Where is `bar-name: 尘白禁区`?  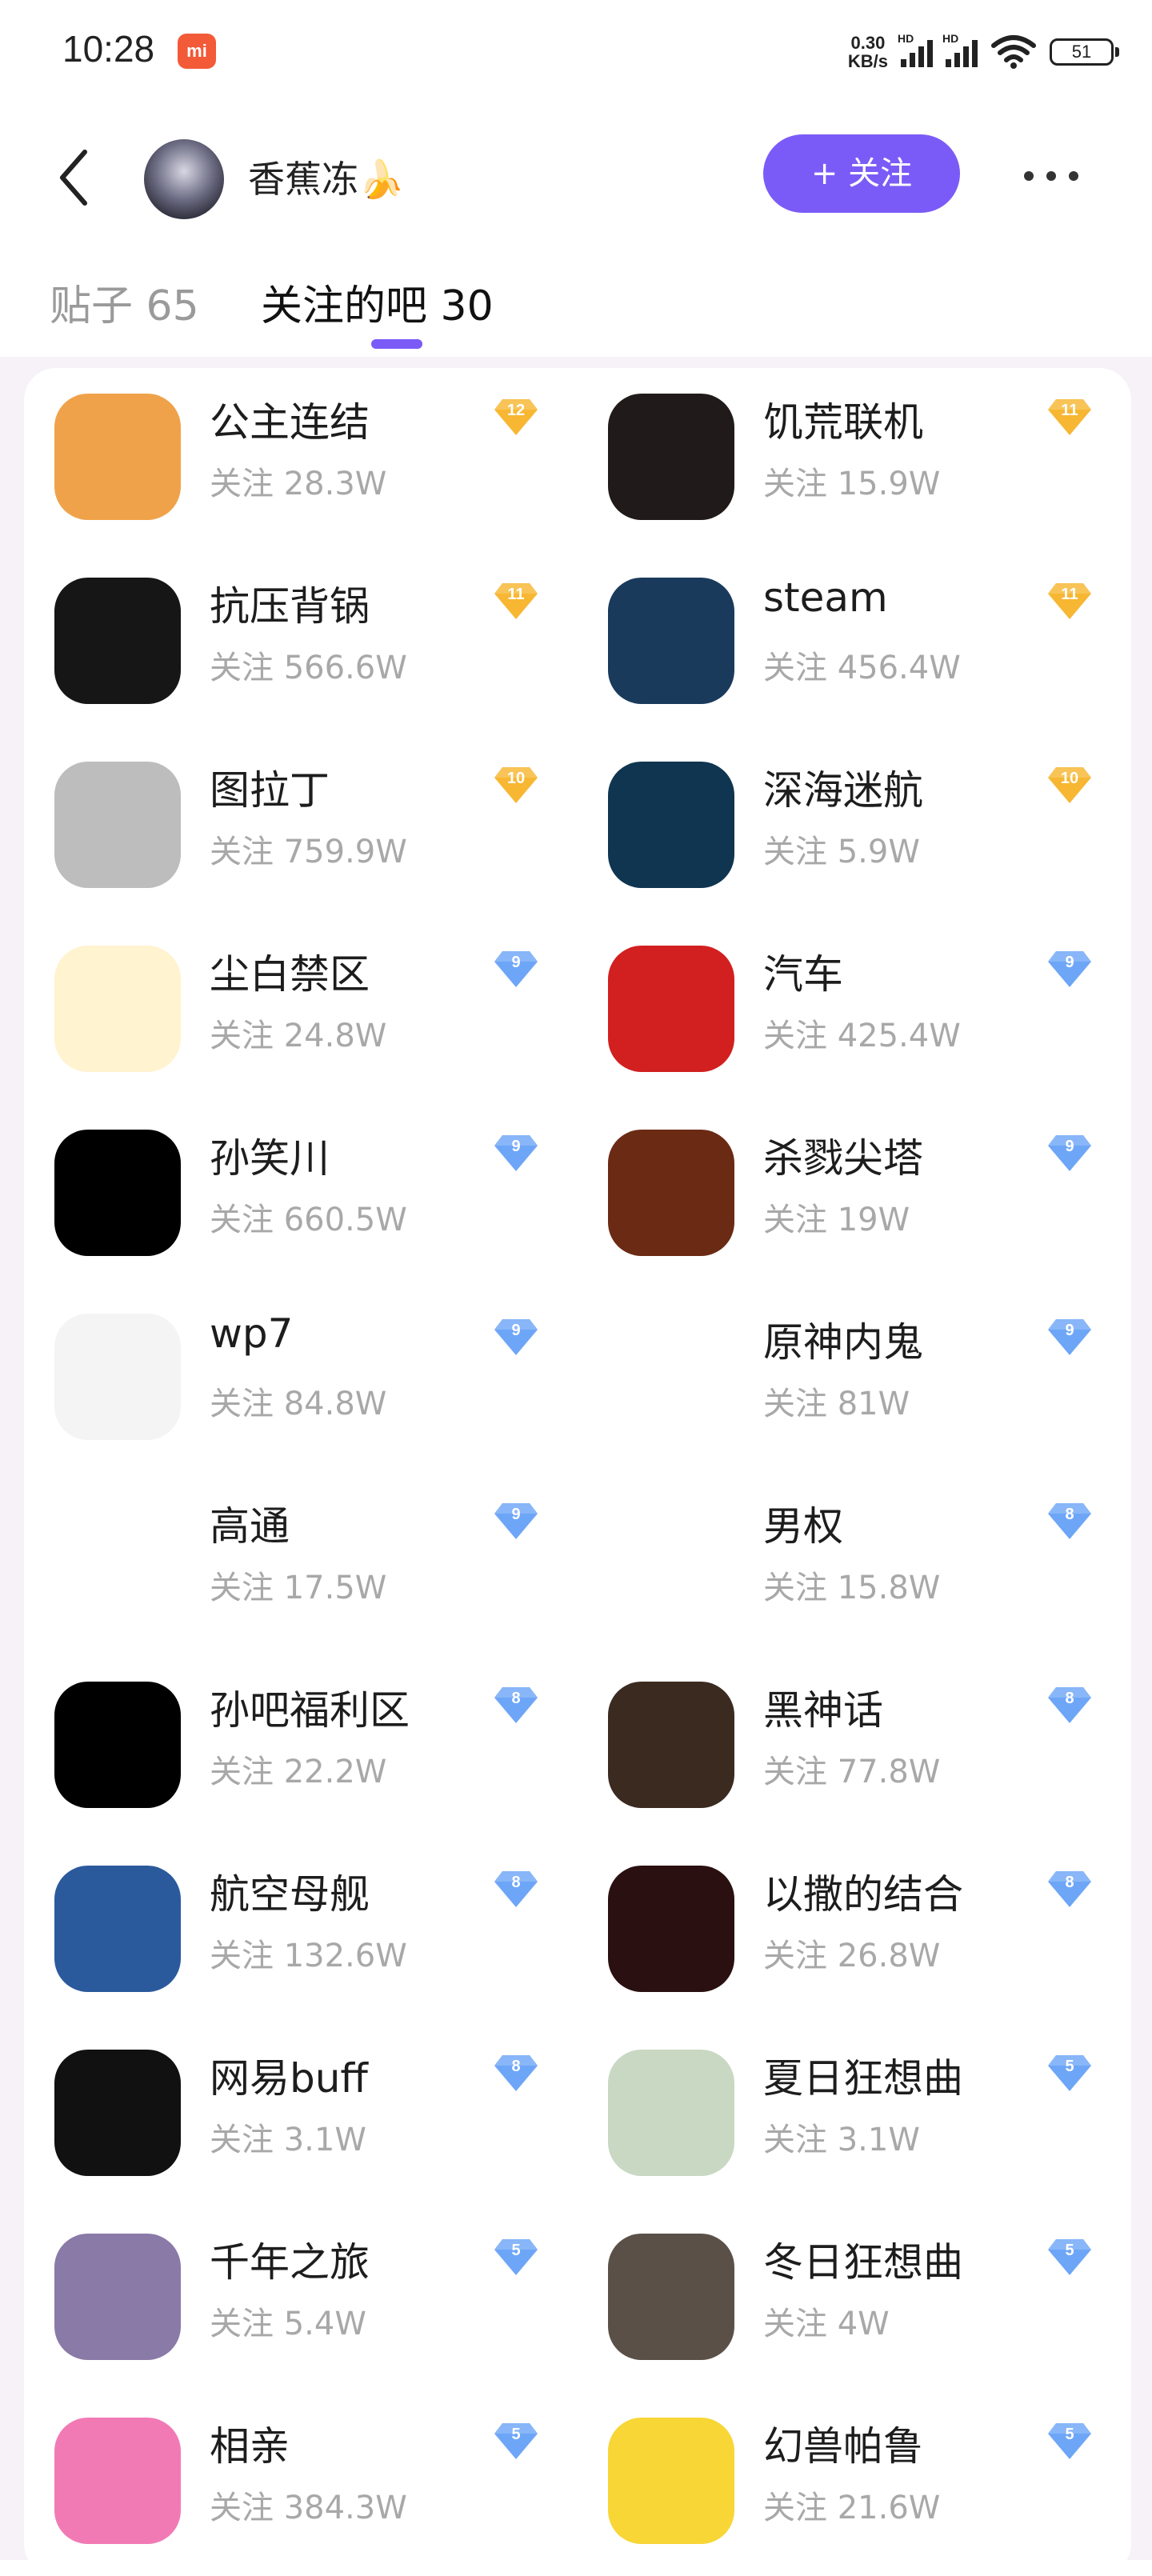 bar-name: 尘白禁区 is located at coordinates (290, 974).